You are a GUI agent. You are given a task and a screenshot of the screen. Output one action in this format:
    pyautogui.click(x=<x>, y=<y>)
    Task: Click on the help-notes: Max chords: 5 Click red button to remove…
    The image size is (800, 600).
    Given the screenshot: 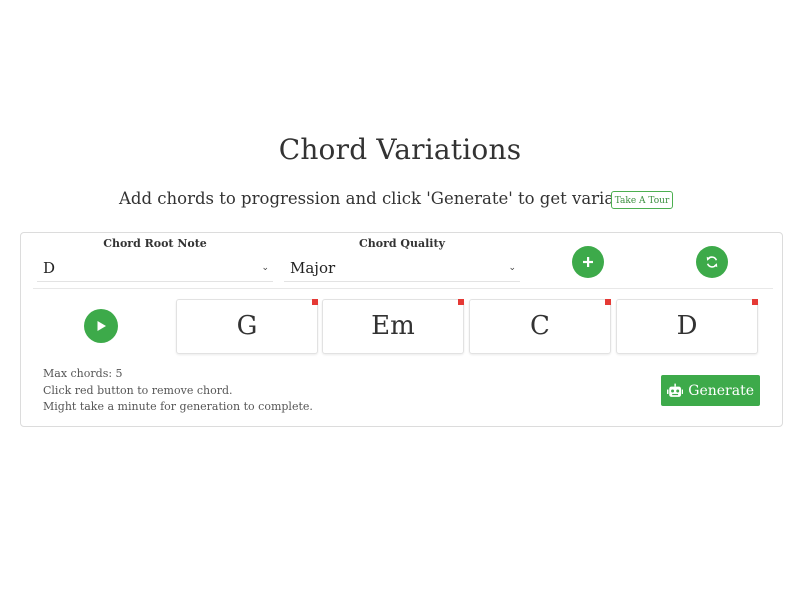 What is the action you would take?
    pyautogui.click(x=178, y=391)
    